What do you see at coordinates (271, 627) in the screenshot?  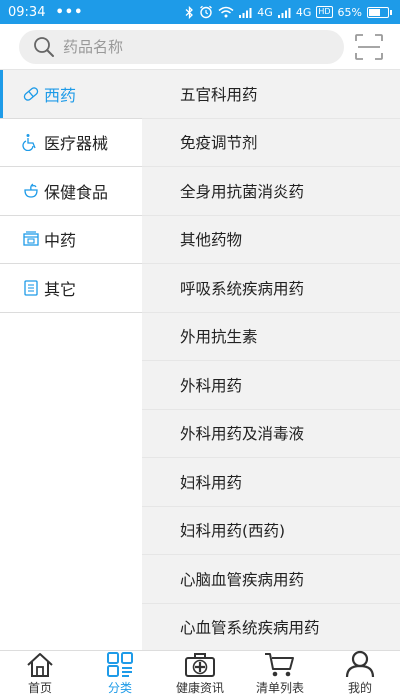 I see `list-item: 心血管系统疾病用药` at bounding box center [271, 627].